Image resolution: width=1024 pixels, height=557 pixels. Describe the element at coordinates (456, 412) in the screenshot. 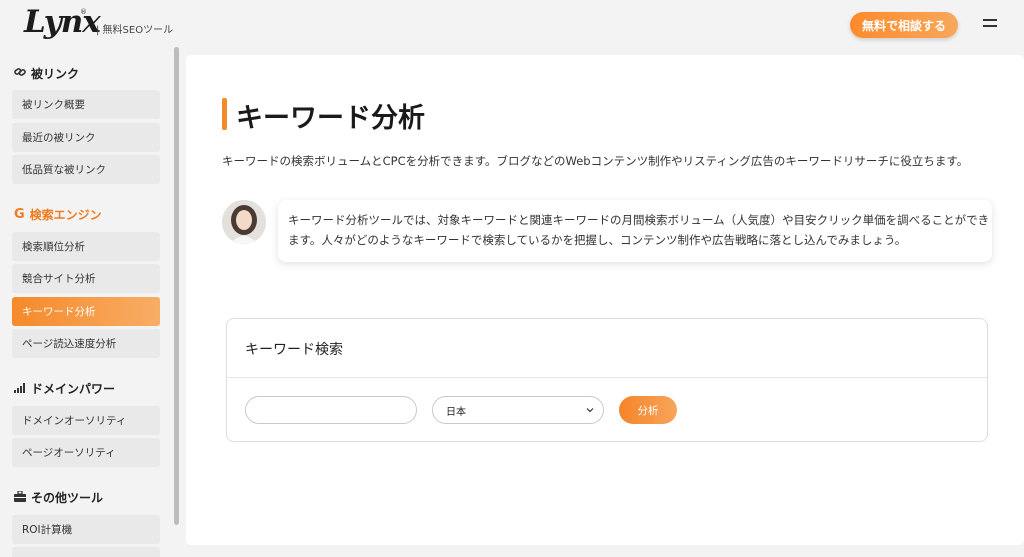

I see `country-select-value: 日本` at that location.